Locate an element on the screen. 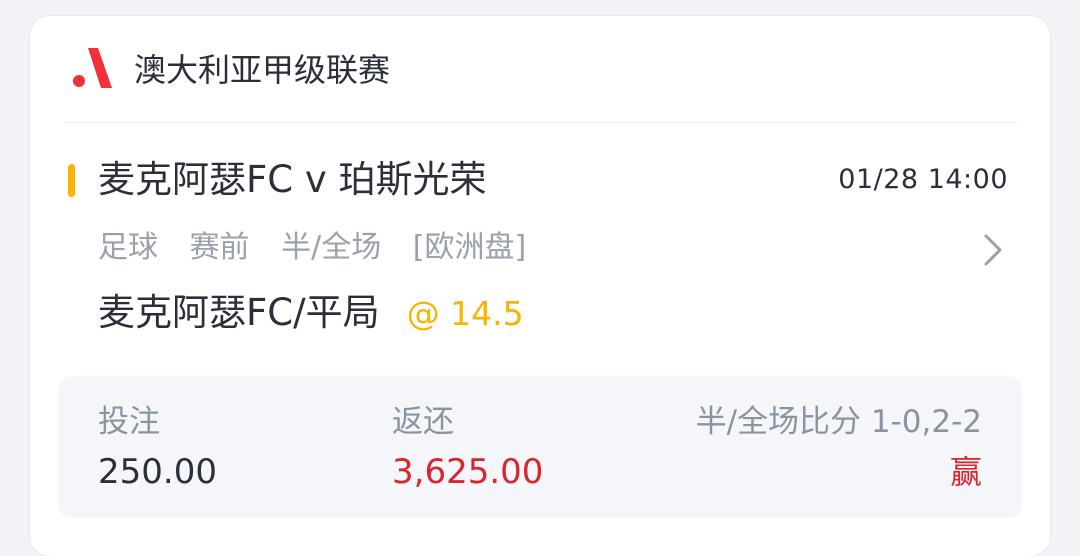  odds-type-tag: [欧洲盘] is located at coordinates (469, 247).